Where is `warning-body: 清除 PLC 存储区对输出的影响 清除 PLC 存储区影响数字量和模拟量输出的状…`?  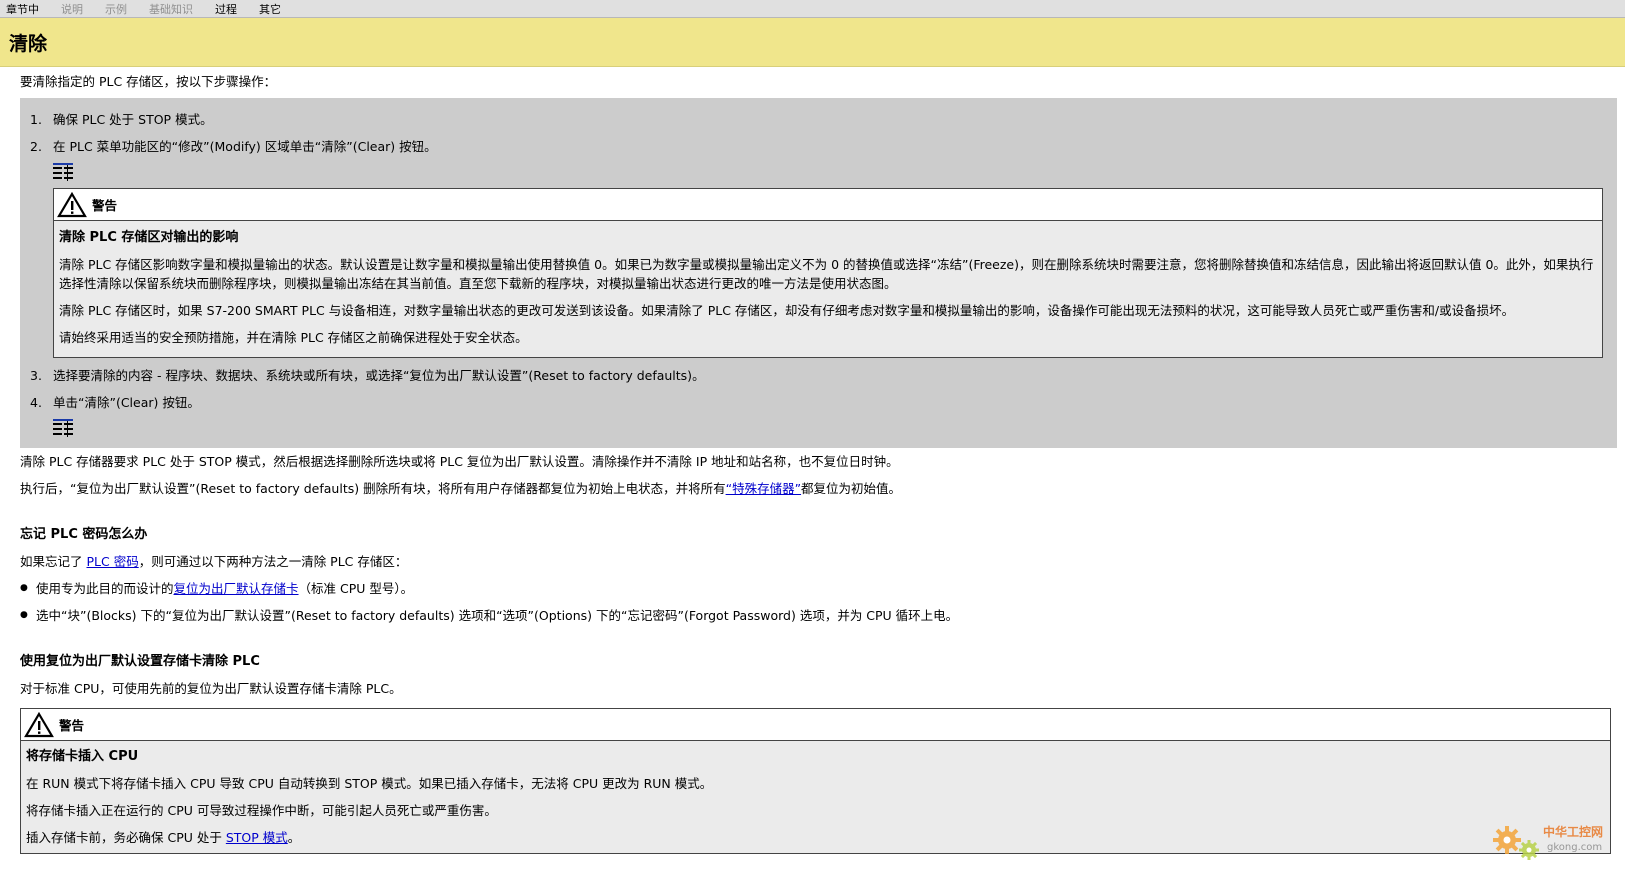 warning-body: 清除 PLC 存储区对输出的影响 清除 PLC 存储区影响数字量和模拟量输出的状… is located at coordinates (828, 289).